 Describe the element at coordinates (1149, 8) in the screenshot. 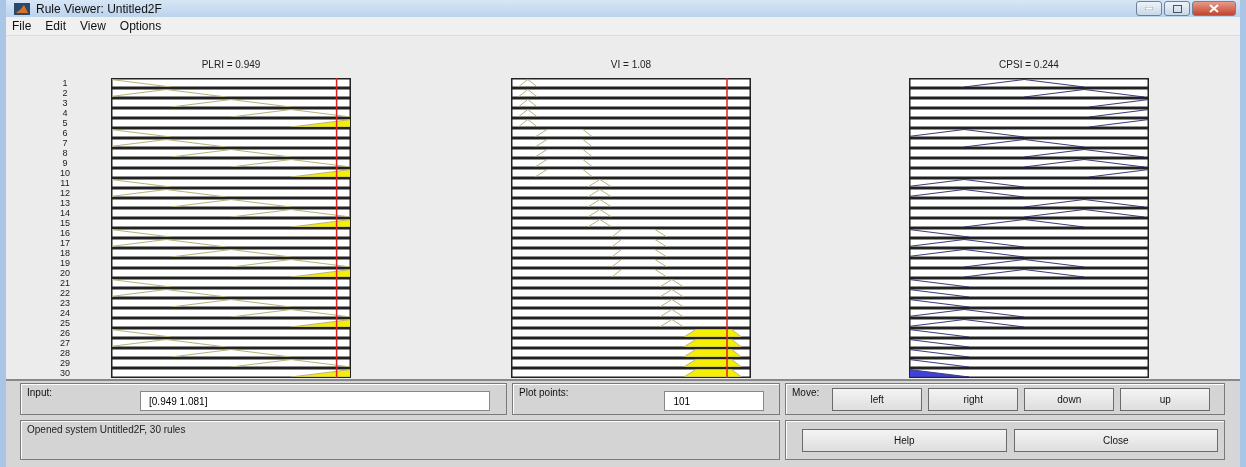

I see `minimize-button` at that location.